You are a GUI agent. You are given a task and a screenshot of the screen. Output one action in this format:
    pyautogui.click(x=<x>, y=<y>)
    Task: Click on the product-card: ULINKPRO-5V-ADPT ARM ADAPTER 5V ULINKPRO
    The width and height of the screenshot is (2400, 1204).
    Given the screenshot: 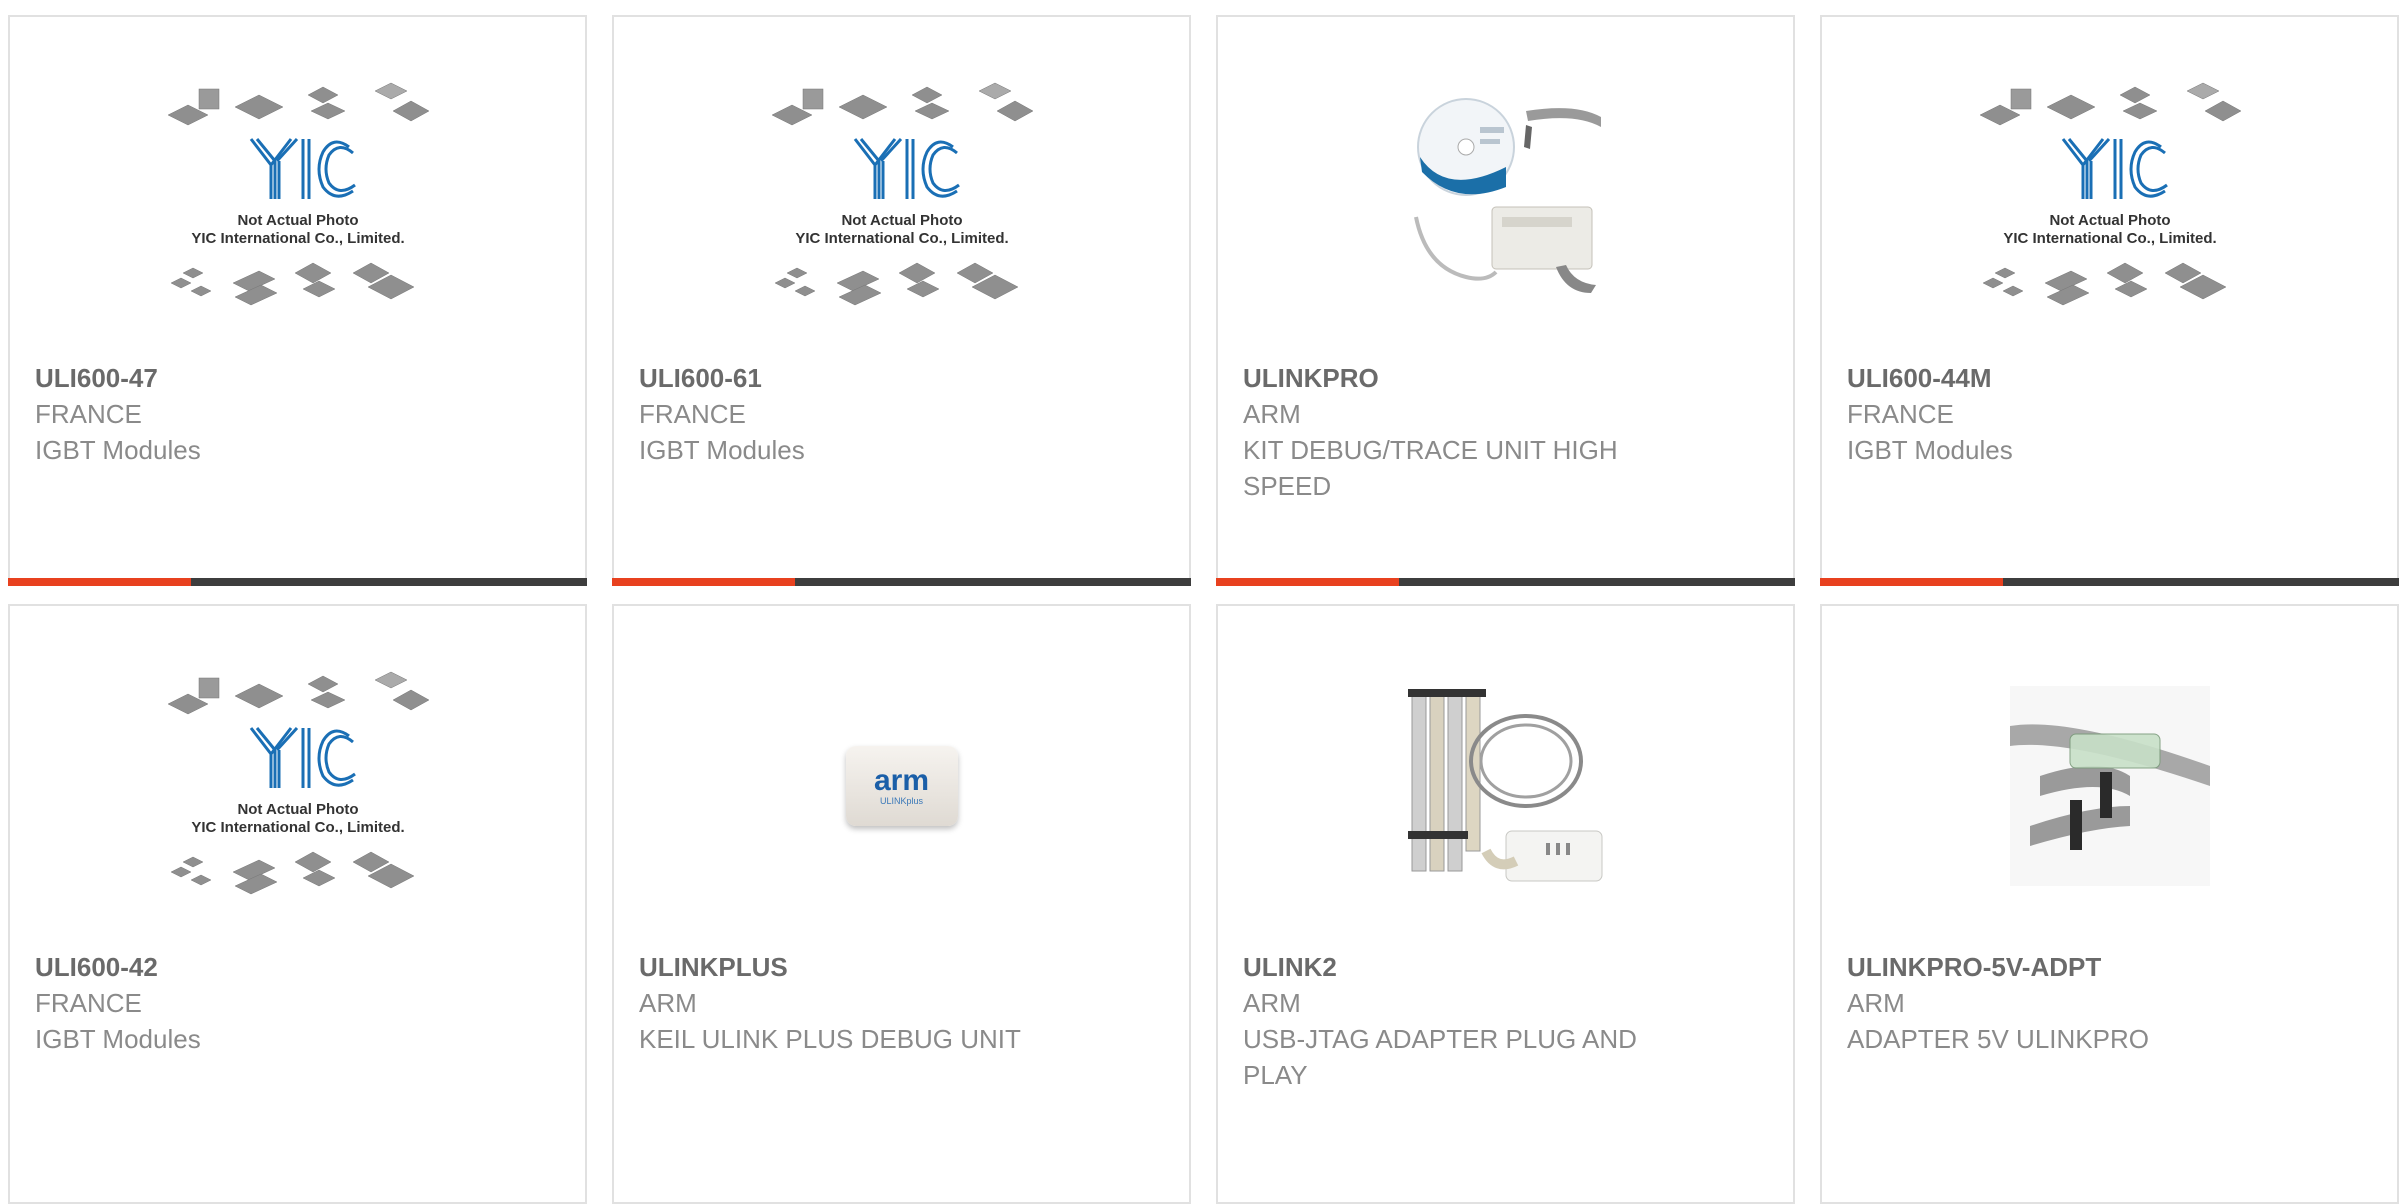 What is the action you would take?
    pyautogui.click(x=2109, y=904)
    